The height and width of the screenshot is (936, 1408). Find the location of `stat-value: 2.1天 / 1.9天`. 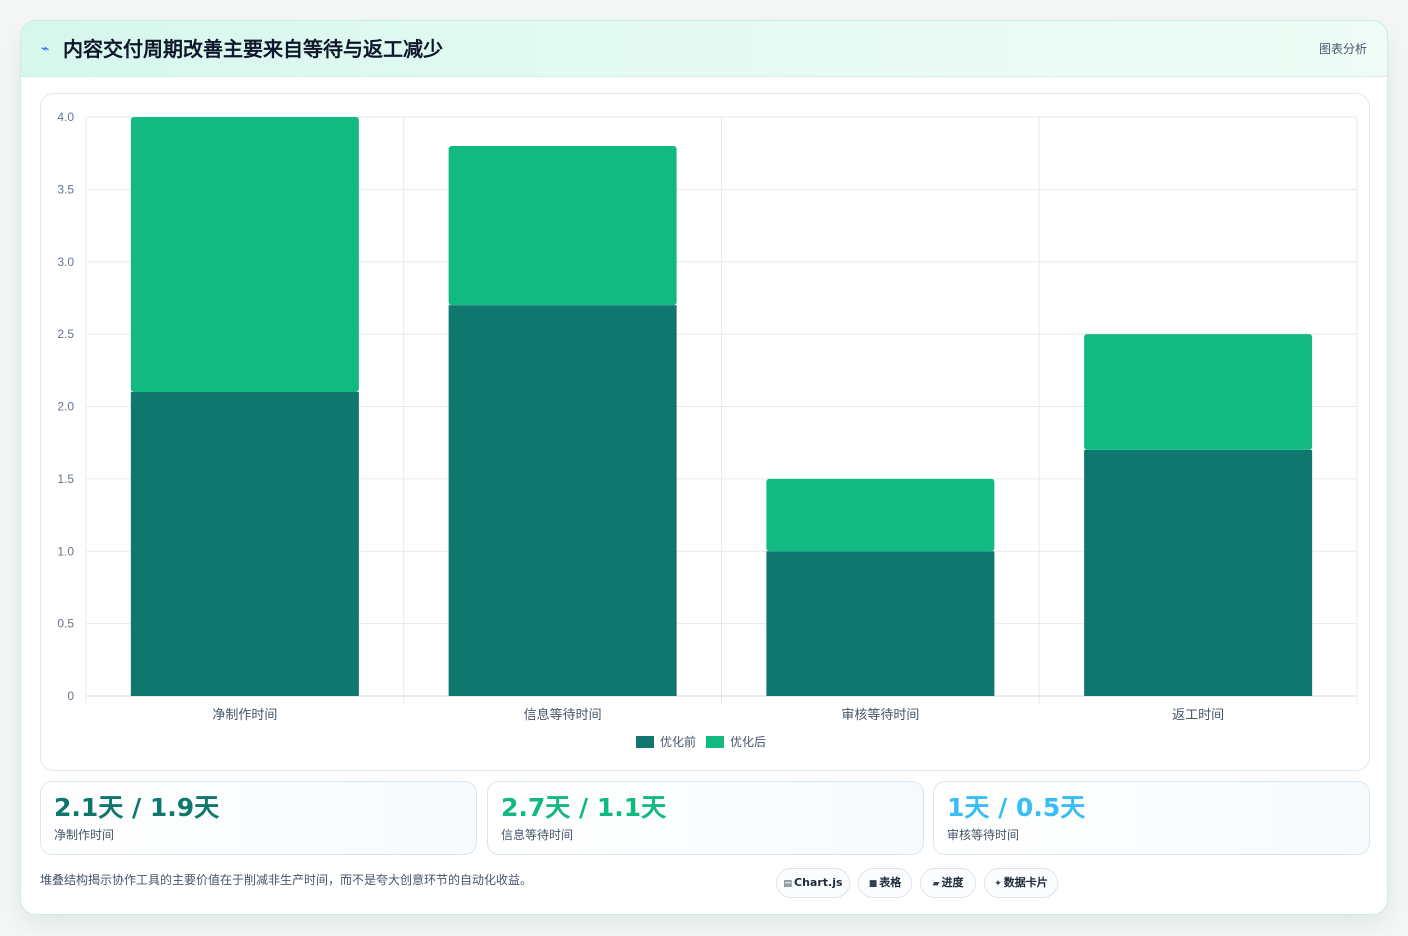

stat-value: 2.1天 / 1.9天 is located at coordinates (137, 807).